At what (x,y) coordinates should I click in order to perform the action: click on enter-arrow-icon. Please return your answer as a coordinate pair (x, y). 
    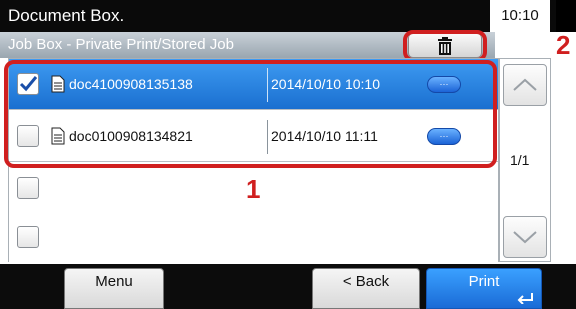
    Looking at the image, I should click on (525, 298).